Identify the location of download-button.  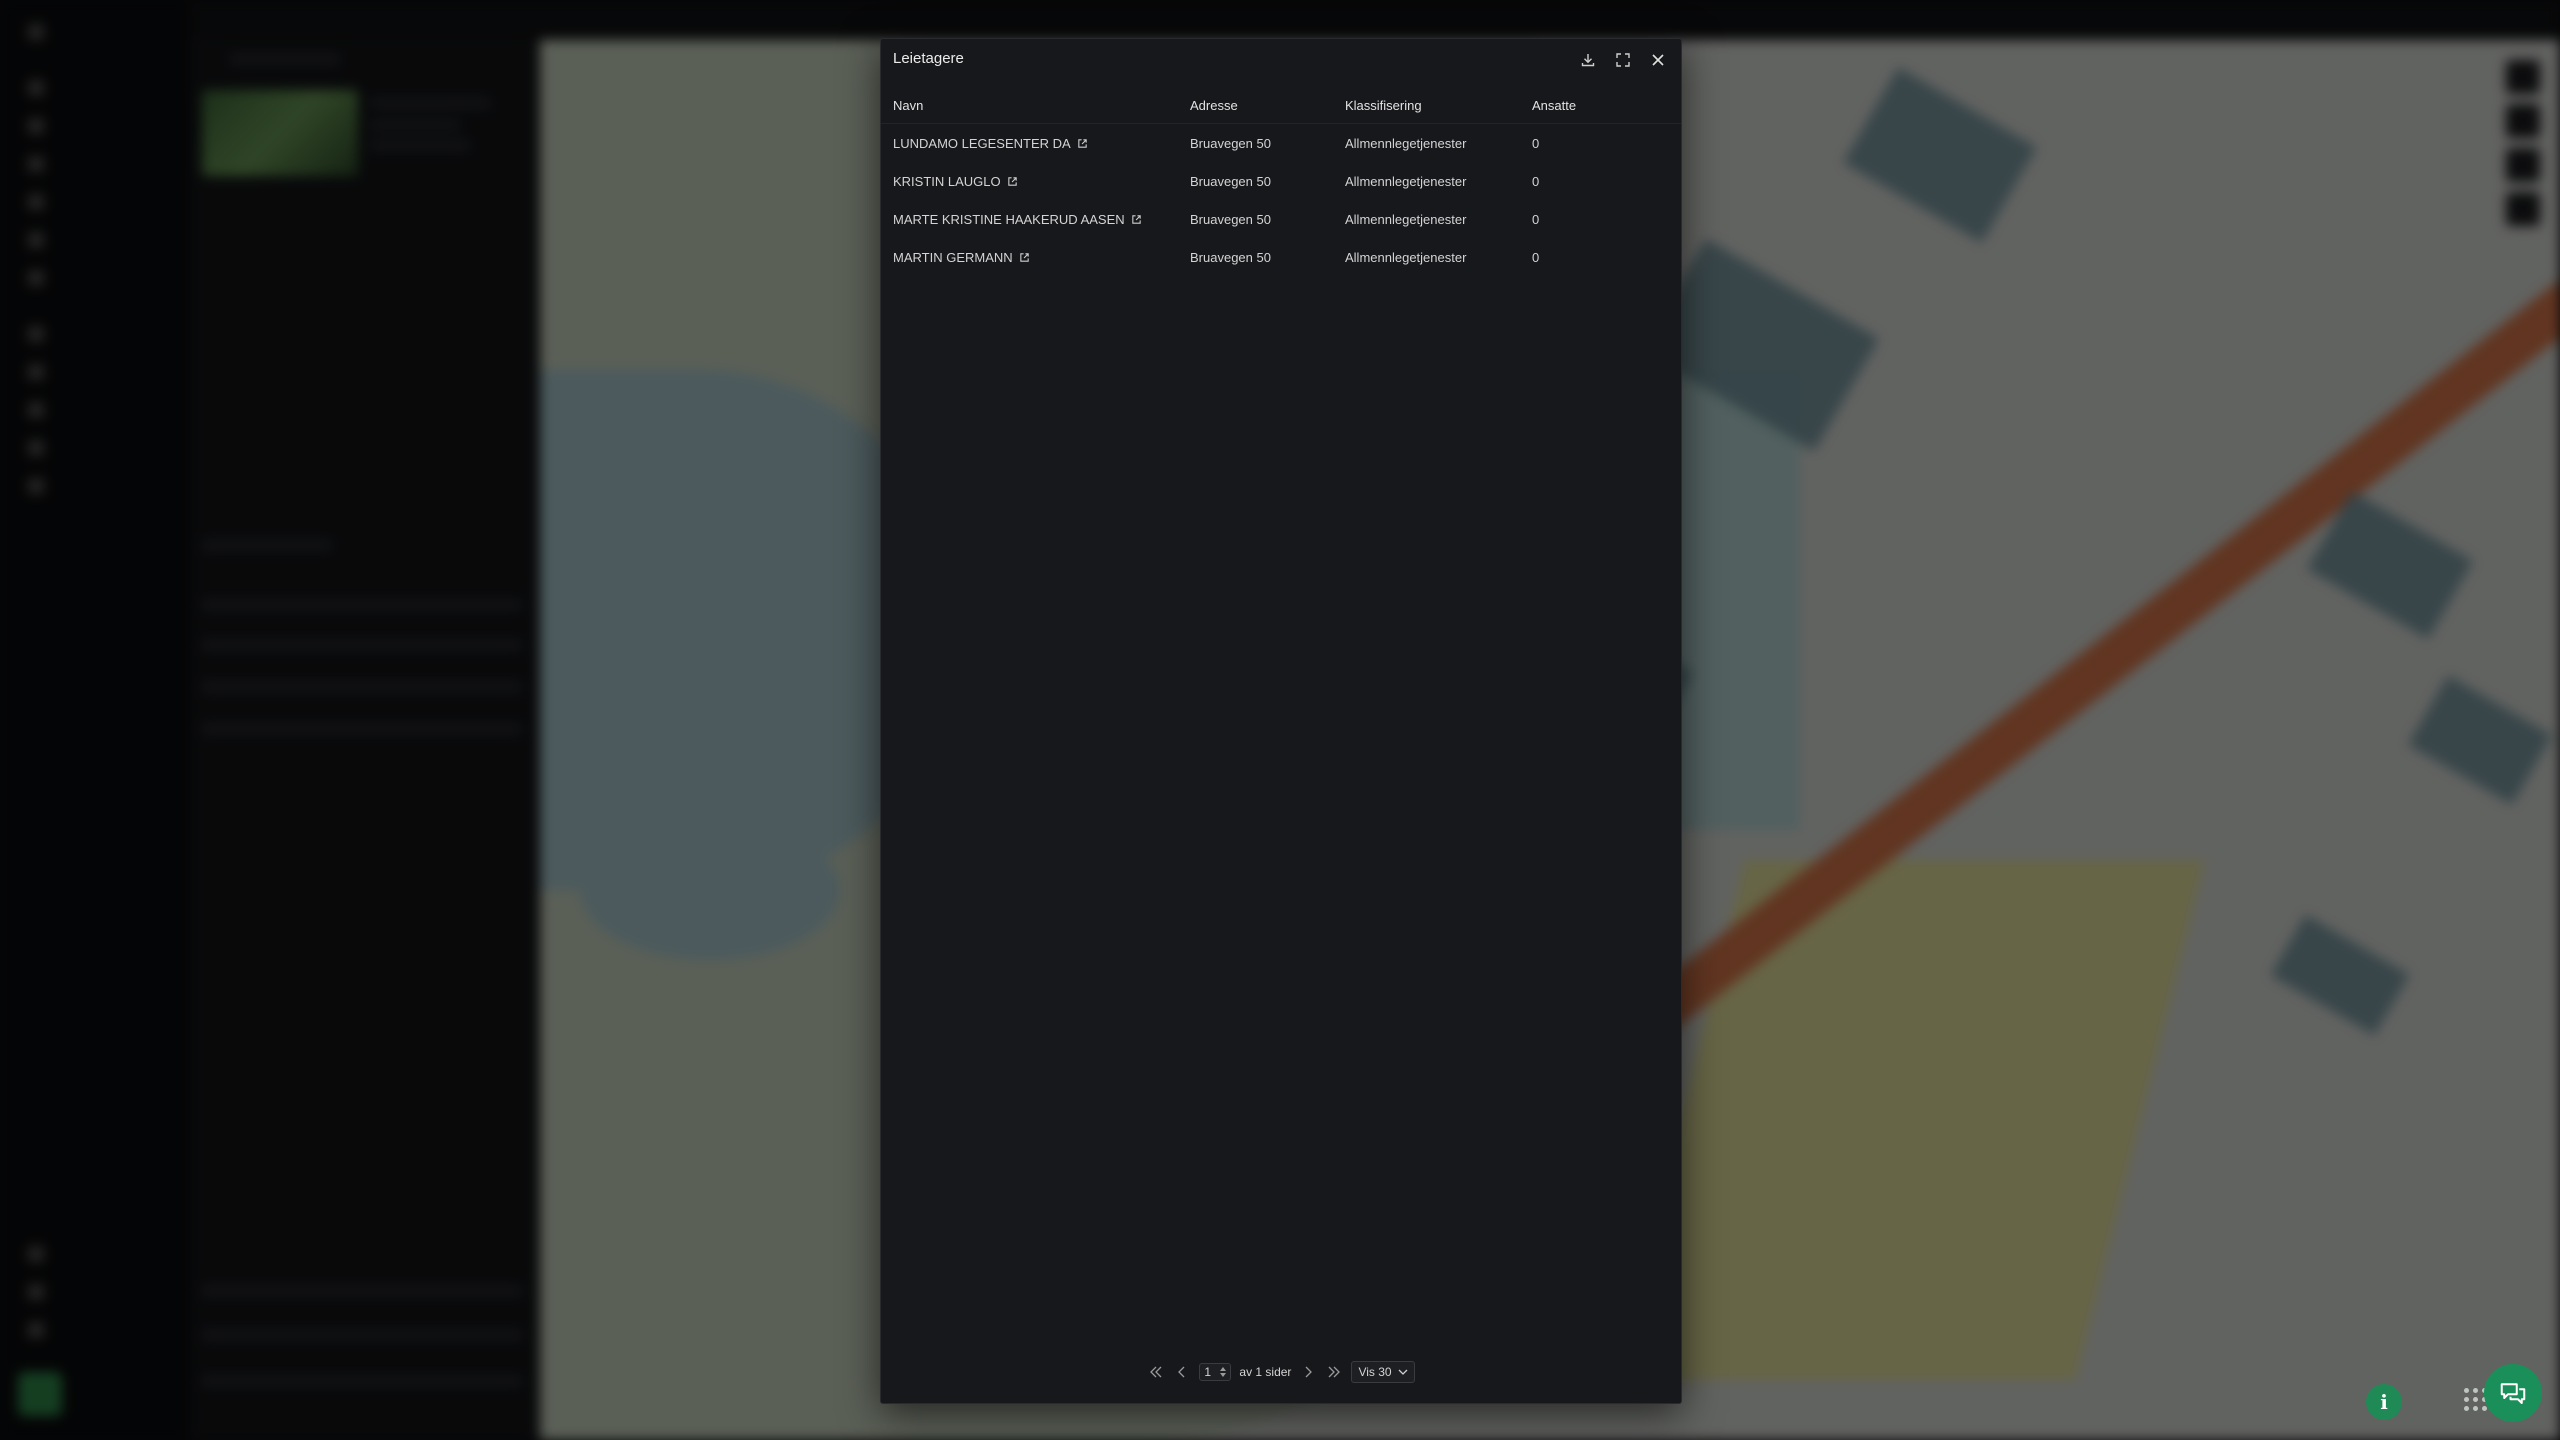
(1588, 60).